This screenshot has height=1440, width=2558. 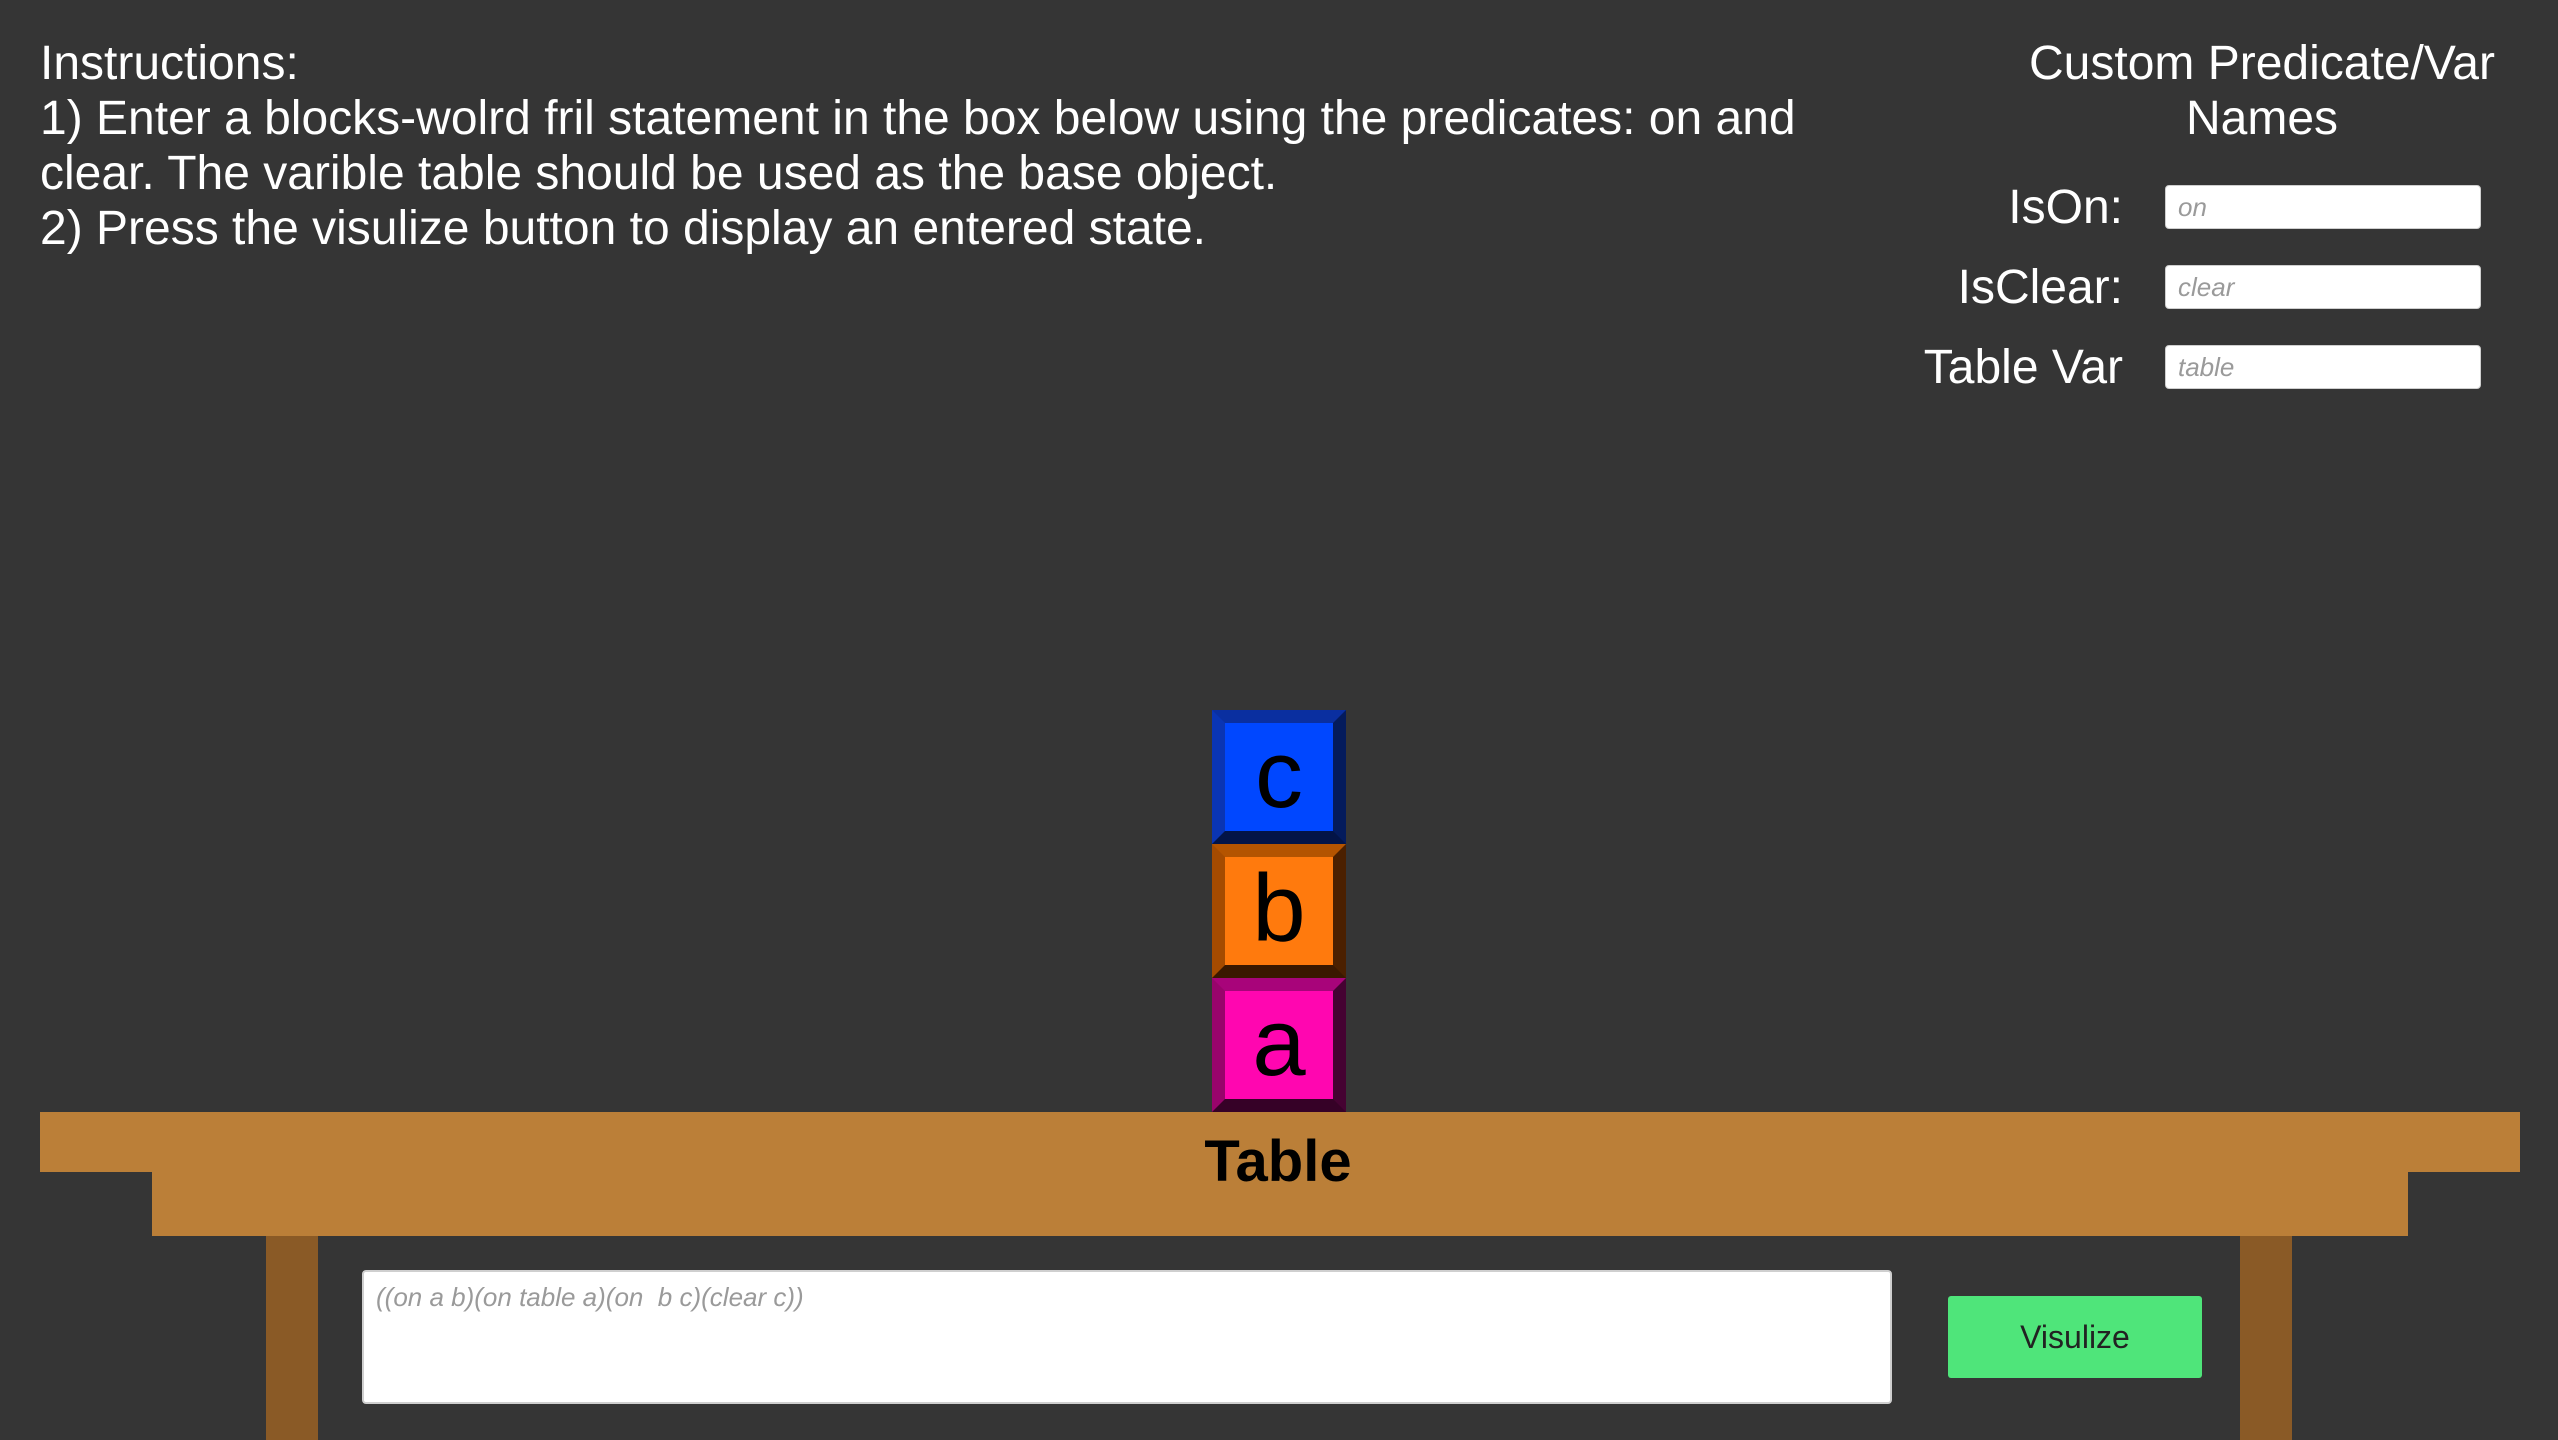 What do you see at coordinates (2266, 1338) in the screenshot?
I see `table-leg-right` at bounding box center [2266, 1338].